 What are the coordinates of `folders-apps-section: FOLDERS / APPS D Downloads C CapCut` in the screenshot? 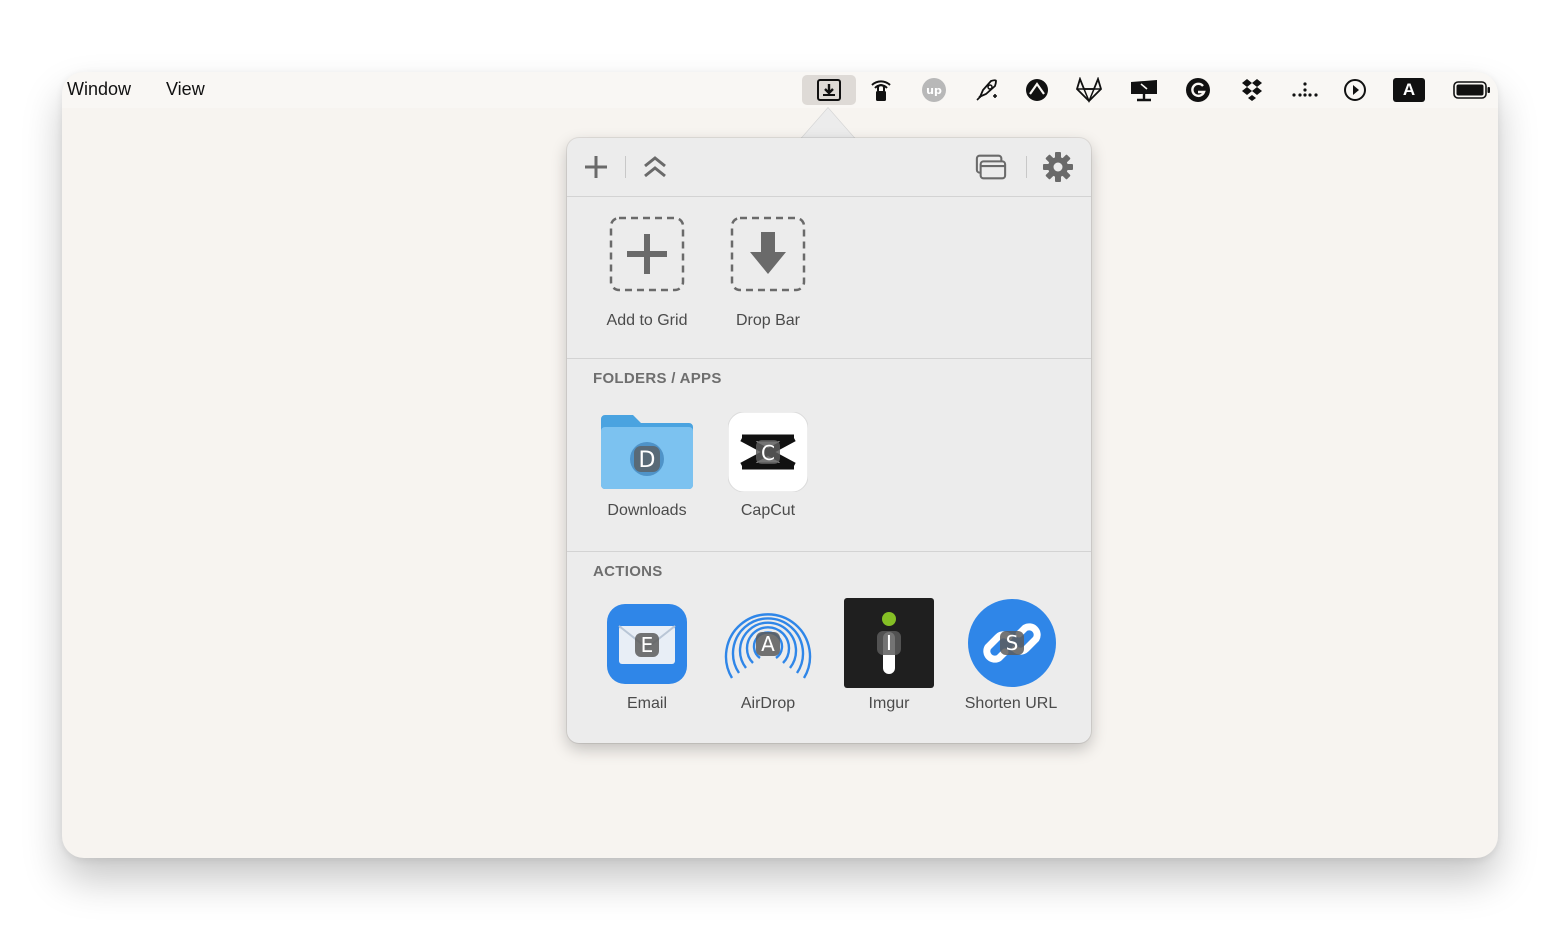 It's located at (829, 455).